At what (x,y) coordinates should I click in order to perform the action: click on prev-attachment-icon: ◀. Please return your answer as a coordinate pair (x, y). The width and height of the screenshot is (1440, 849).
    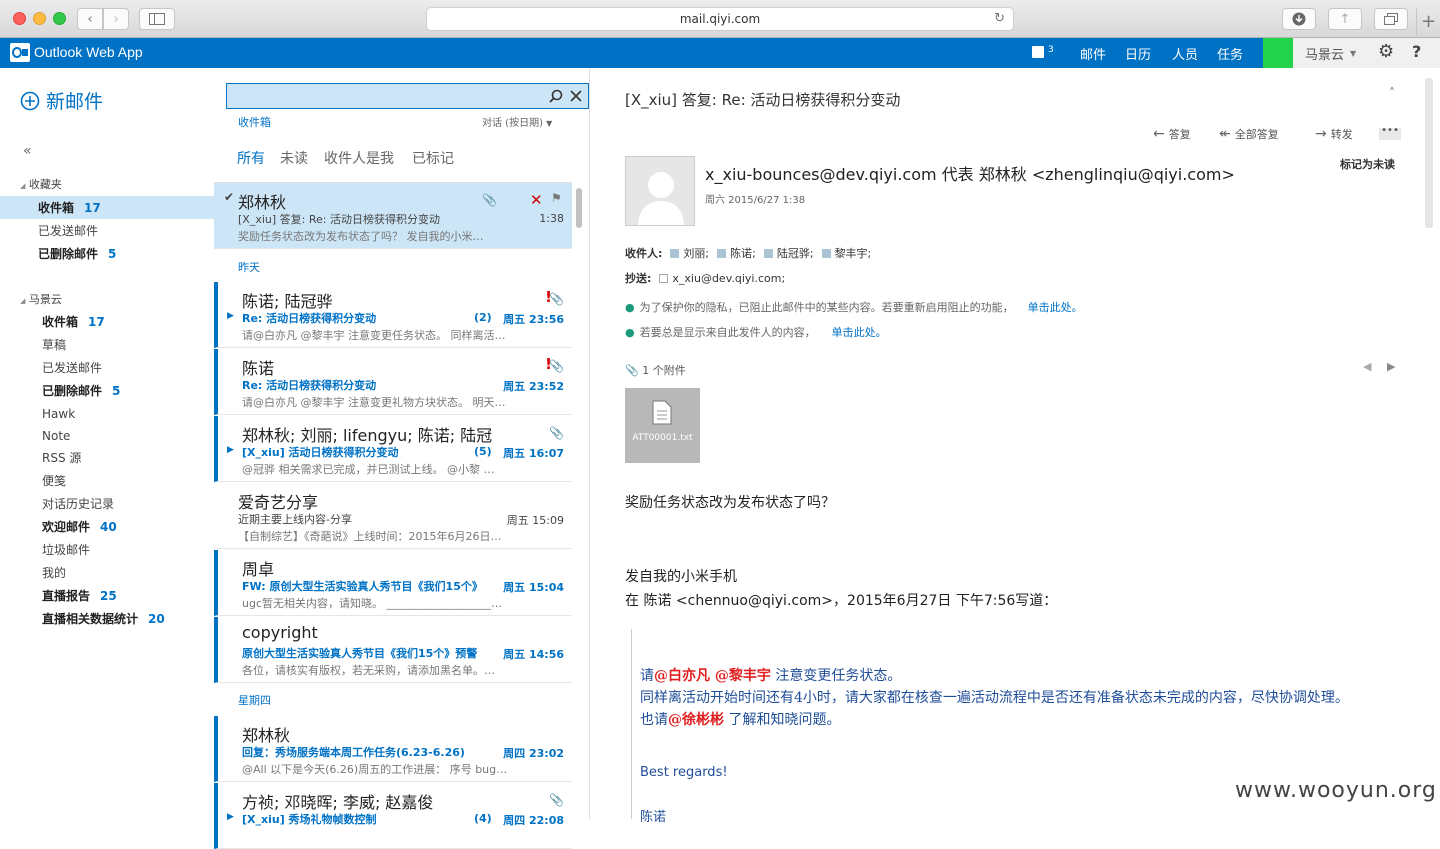
    Looking at the image, I should click on (1367, 366).